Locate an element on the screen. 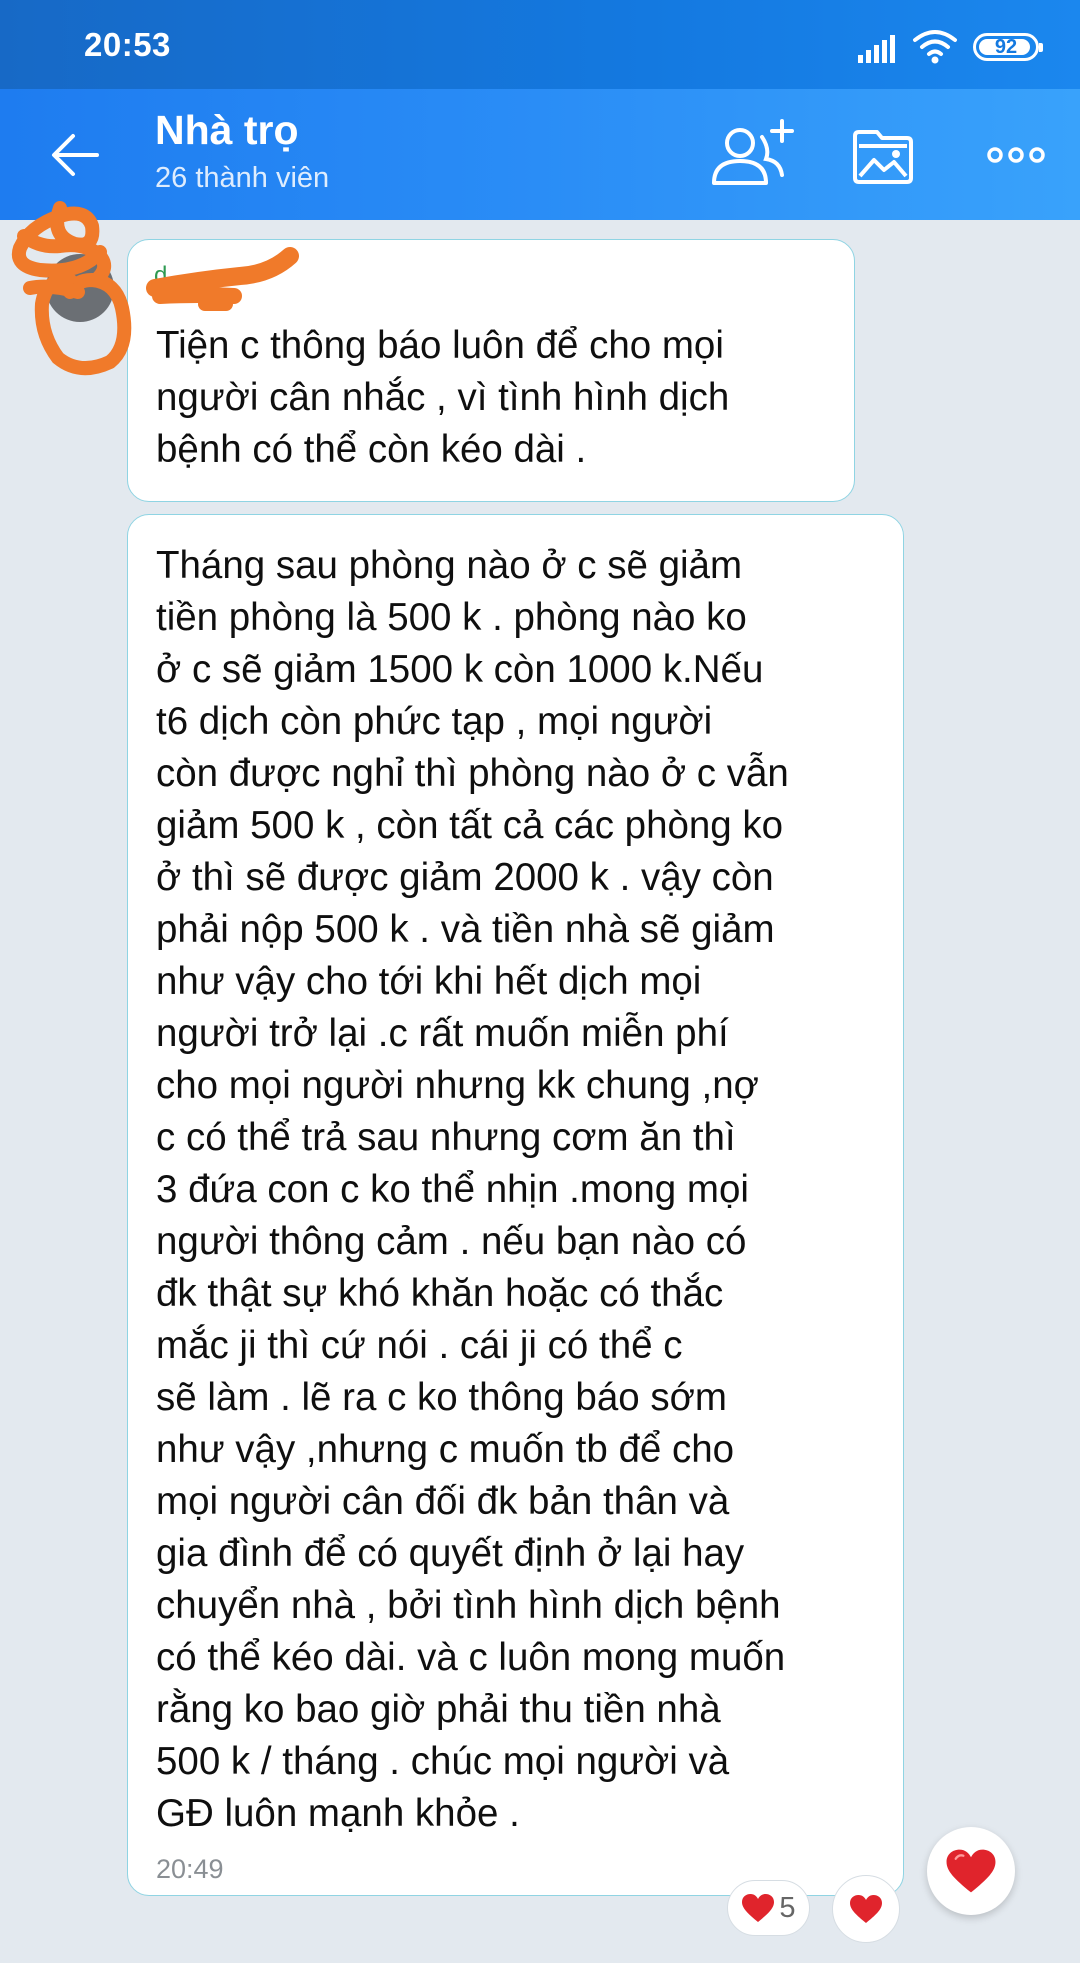 The height and width of the screenshot is (1963, 1080). battery-icon: 92 is located at coordinates (1008, 47).